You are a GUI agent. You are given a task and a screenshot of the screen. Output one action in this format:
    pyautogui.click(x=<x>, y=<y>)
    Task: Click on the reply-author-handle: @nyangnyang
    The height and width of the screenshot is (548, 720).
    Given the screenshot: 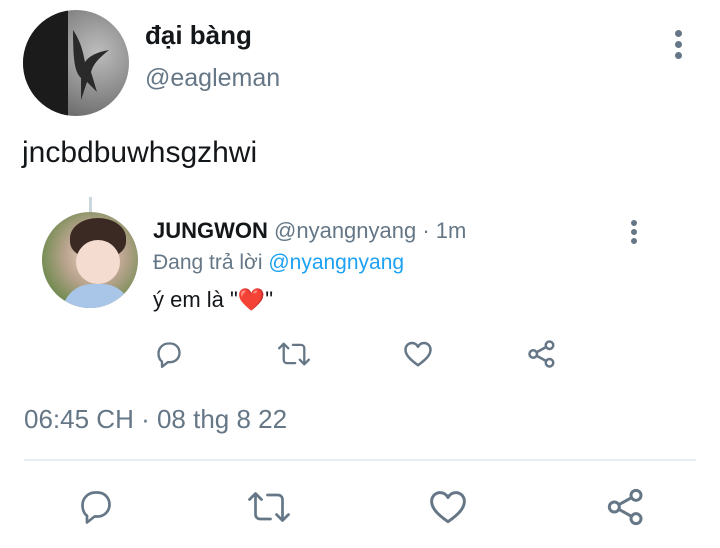 What is the action you would take?
    pyautogui.click(x=345, y=230)
    